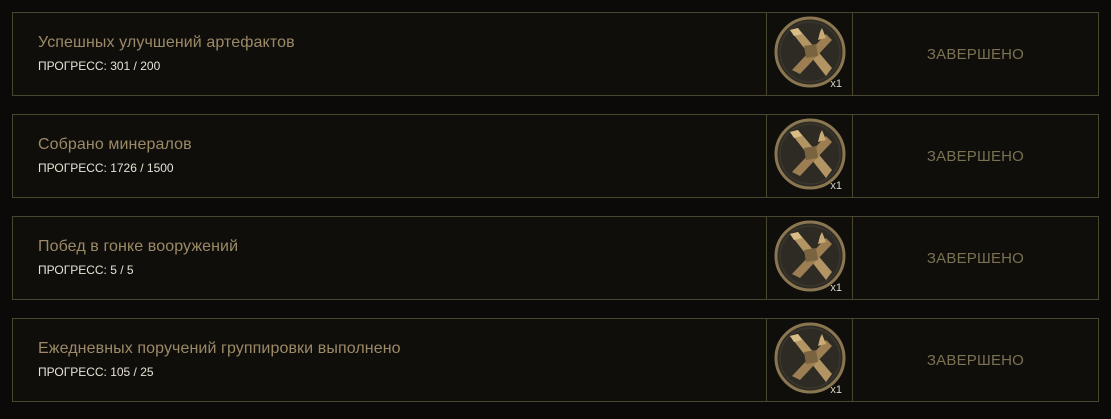 The height and width of the screenshot is (419, 1111). Describe the element at coordinates (389, 156) in the screenshot. I see `achievement-info: Собрано минералов ПРОГРЕСС: 1726 / 1500` at that location.